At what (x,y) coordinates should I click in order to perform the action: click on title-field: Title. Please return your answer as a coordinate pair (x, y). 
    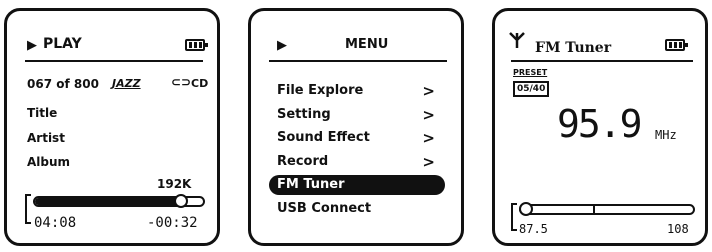
    Looking at the image, I should click on (42, 113).